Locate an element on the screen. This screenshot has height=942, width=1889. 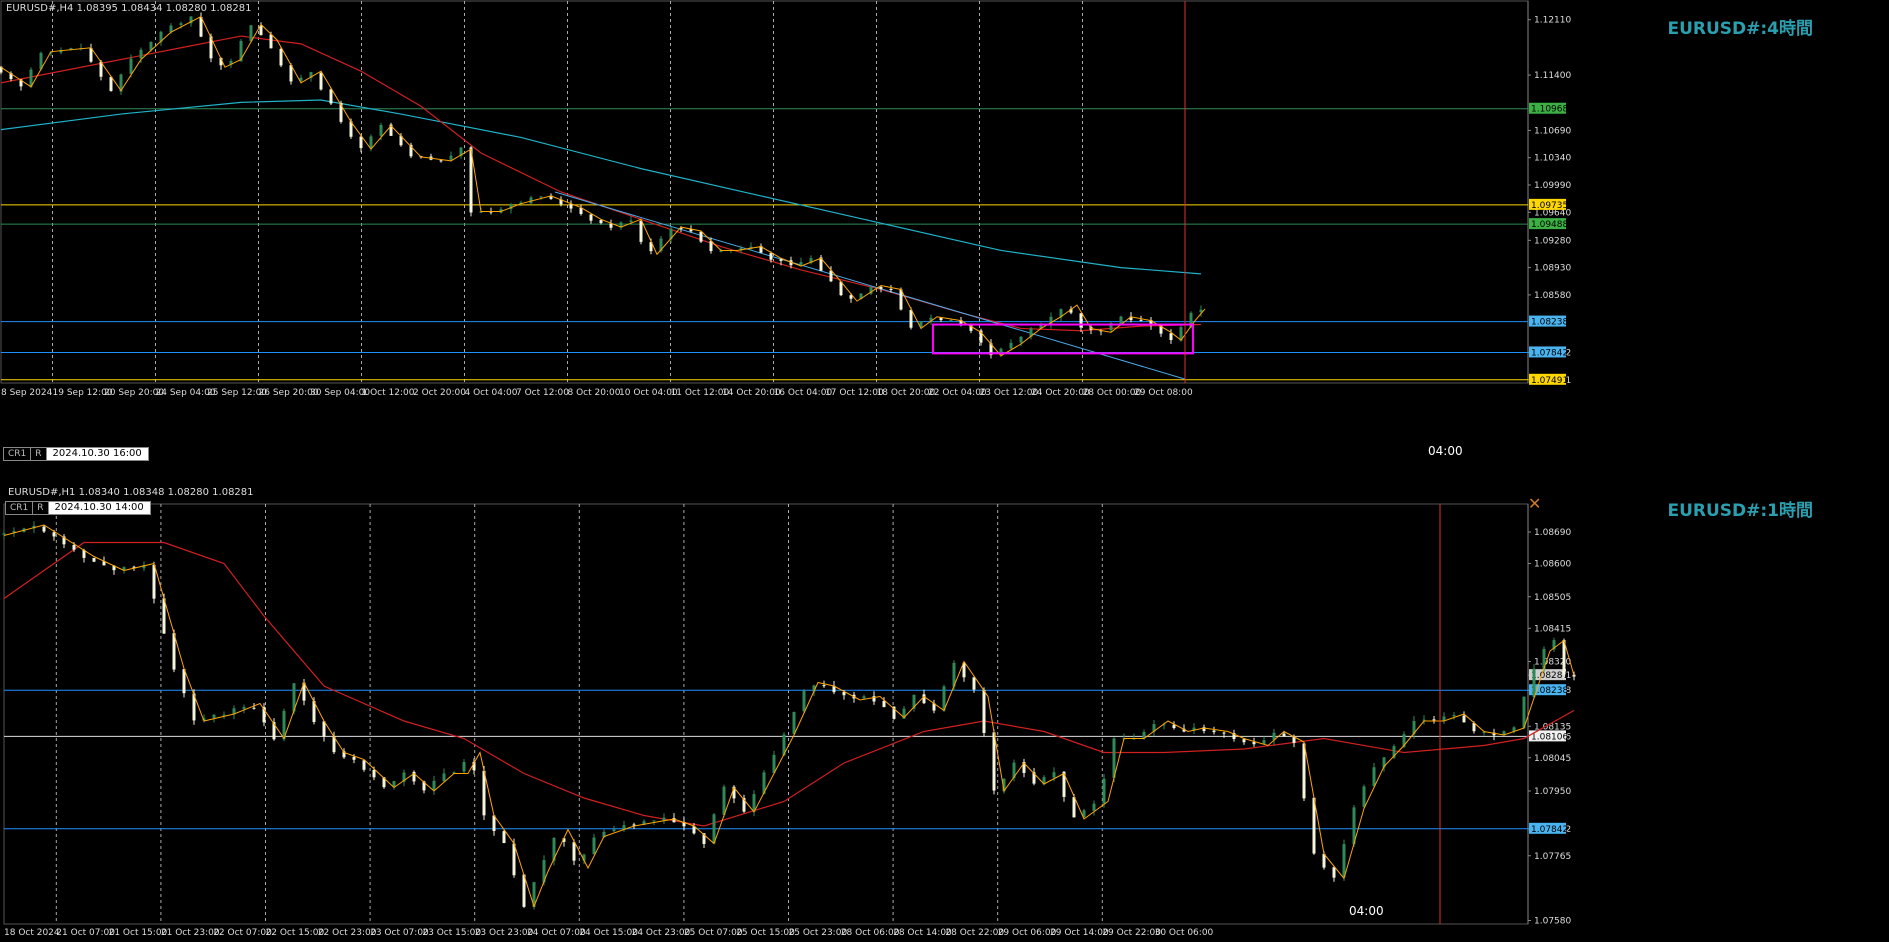
h4-x-tick-label: 1 Oct 12:00 is located at coordinates (388, 393).